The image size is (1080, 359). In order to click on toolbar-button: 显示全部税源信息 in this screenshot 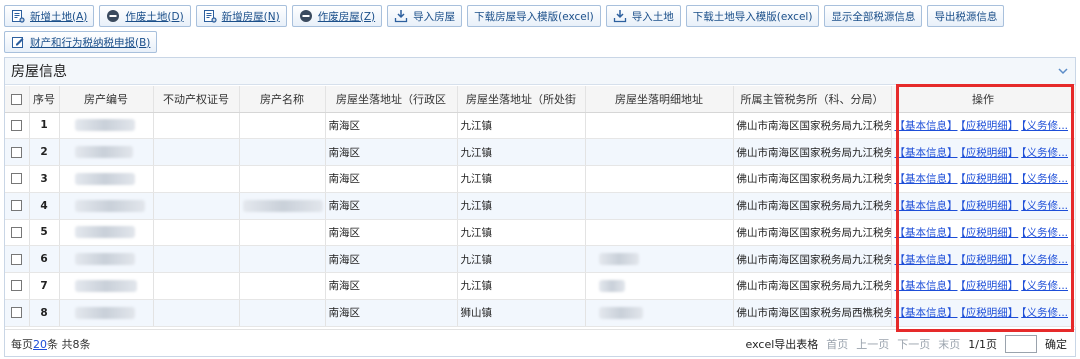, I will do `click(873, 16)`.